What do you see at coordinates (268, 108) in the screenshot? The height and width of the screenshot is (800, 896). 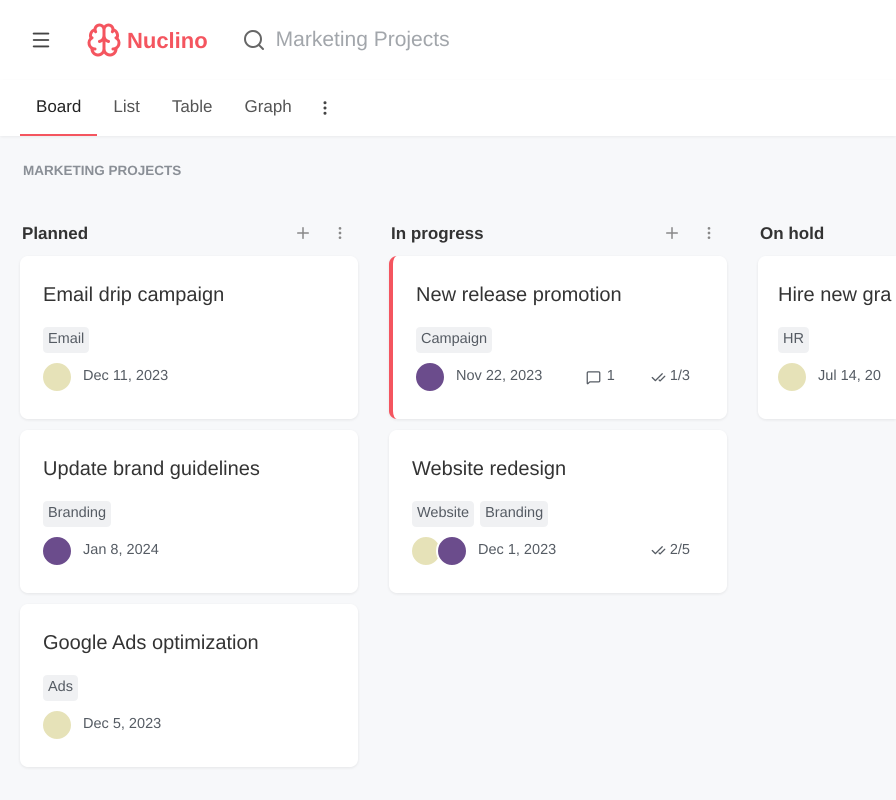 I see `tab: Graph` at bounding box center [268, 108].